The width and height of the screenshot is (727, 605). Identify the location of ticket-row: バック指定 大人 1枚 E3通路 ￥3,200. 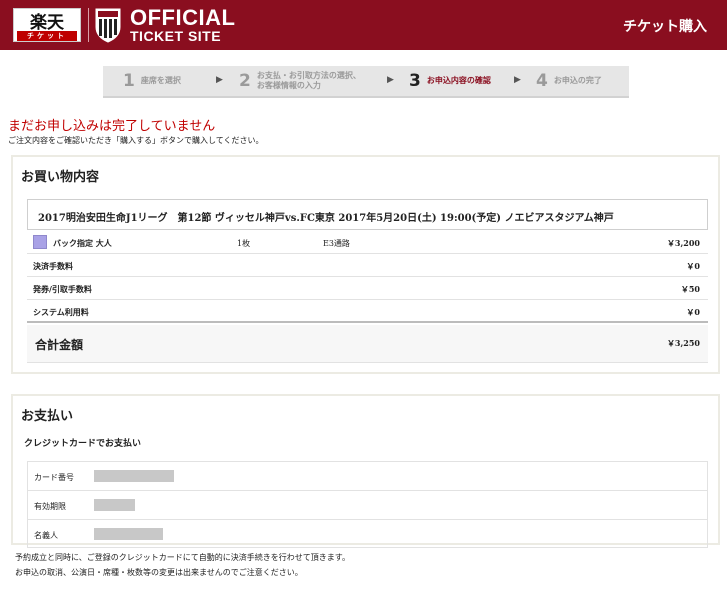
(367, 242).